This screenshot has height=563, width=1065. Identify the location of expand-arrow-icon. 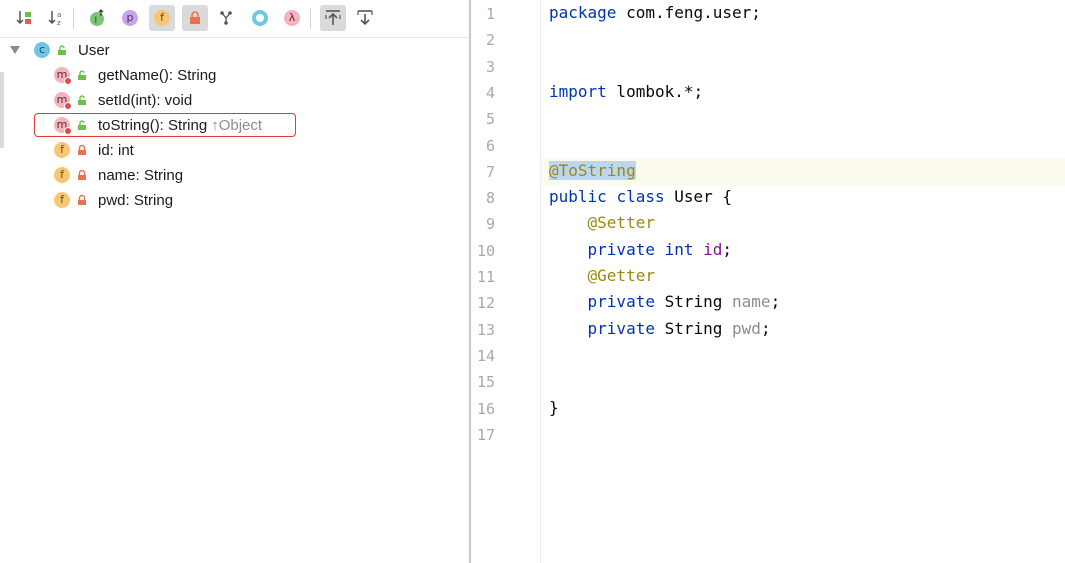
(15, 50).